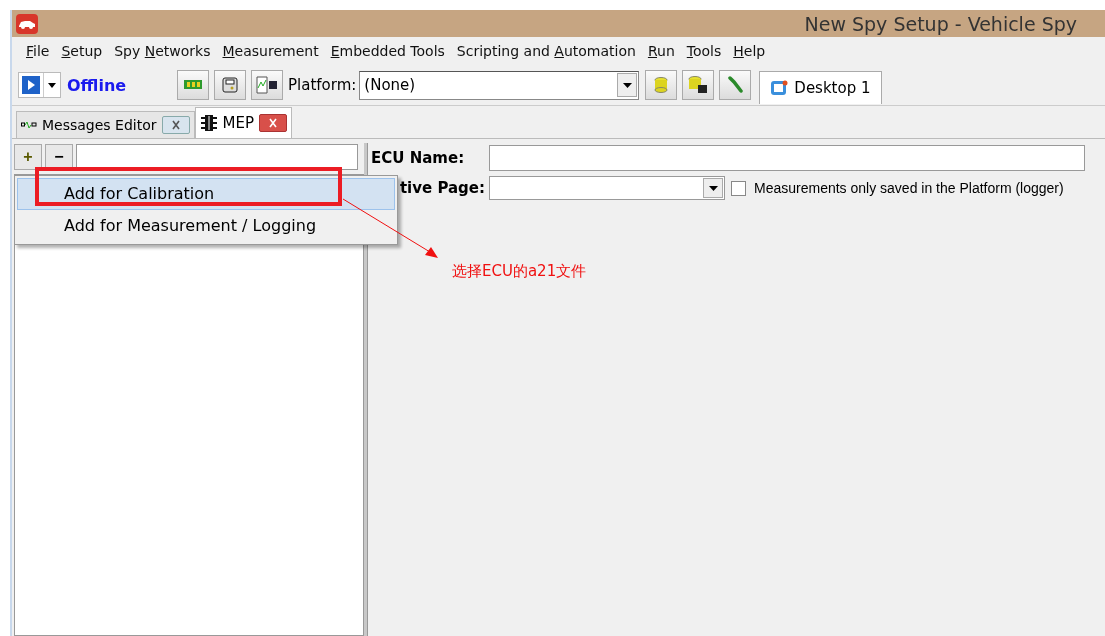 The width and height of the screenshot is (1105, 636). I want to click on save-icon, so click(230, 85).